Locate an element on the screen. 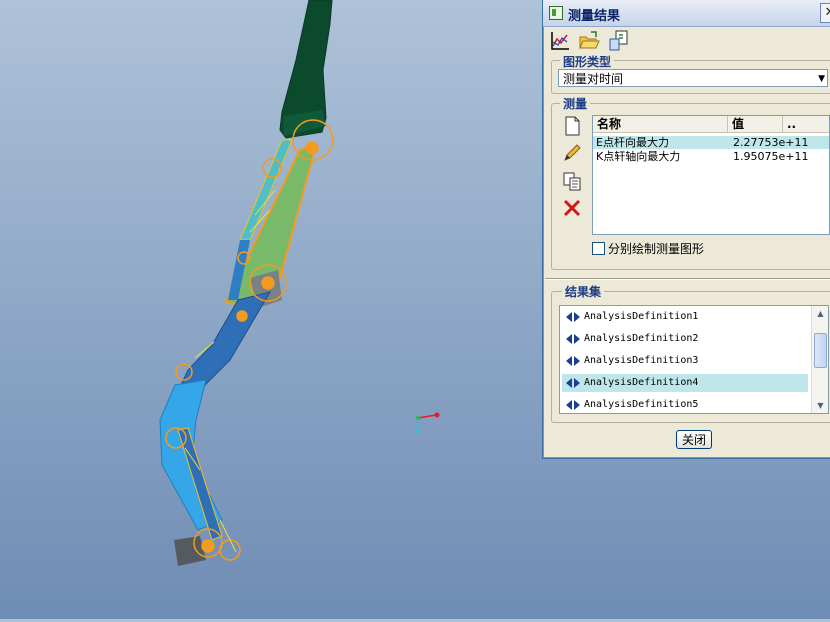 The height and width of the screenshot is (622, 830). open-folder-icon is located at coordinates (589, 41).